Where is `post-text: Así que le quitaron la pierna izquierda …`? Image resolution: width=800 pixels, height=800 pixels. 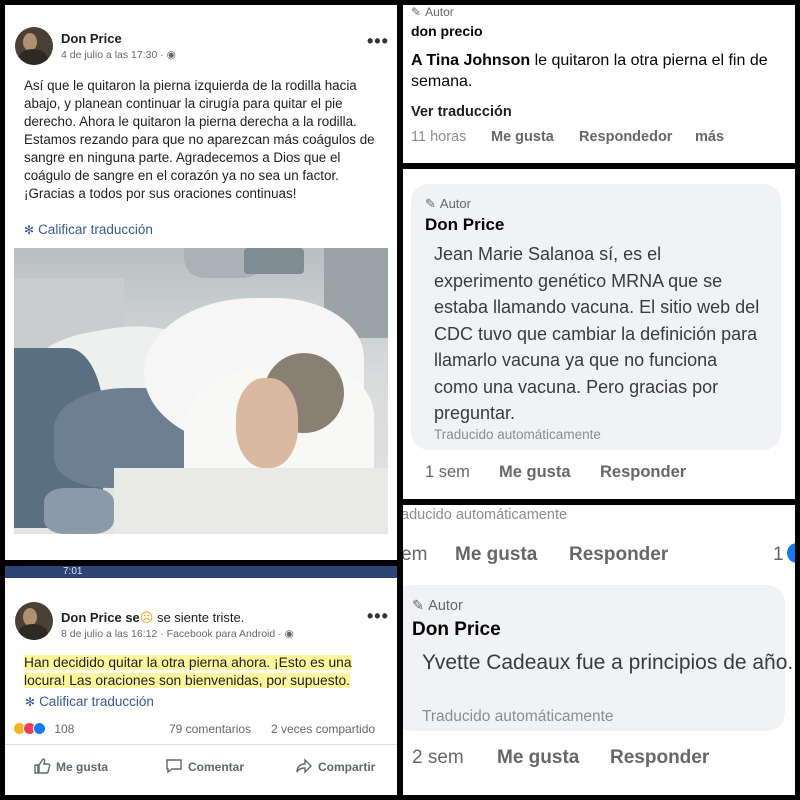
post-text: Así que le quitaron la pierna izquierda … is located at coordinates (199, 139).